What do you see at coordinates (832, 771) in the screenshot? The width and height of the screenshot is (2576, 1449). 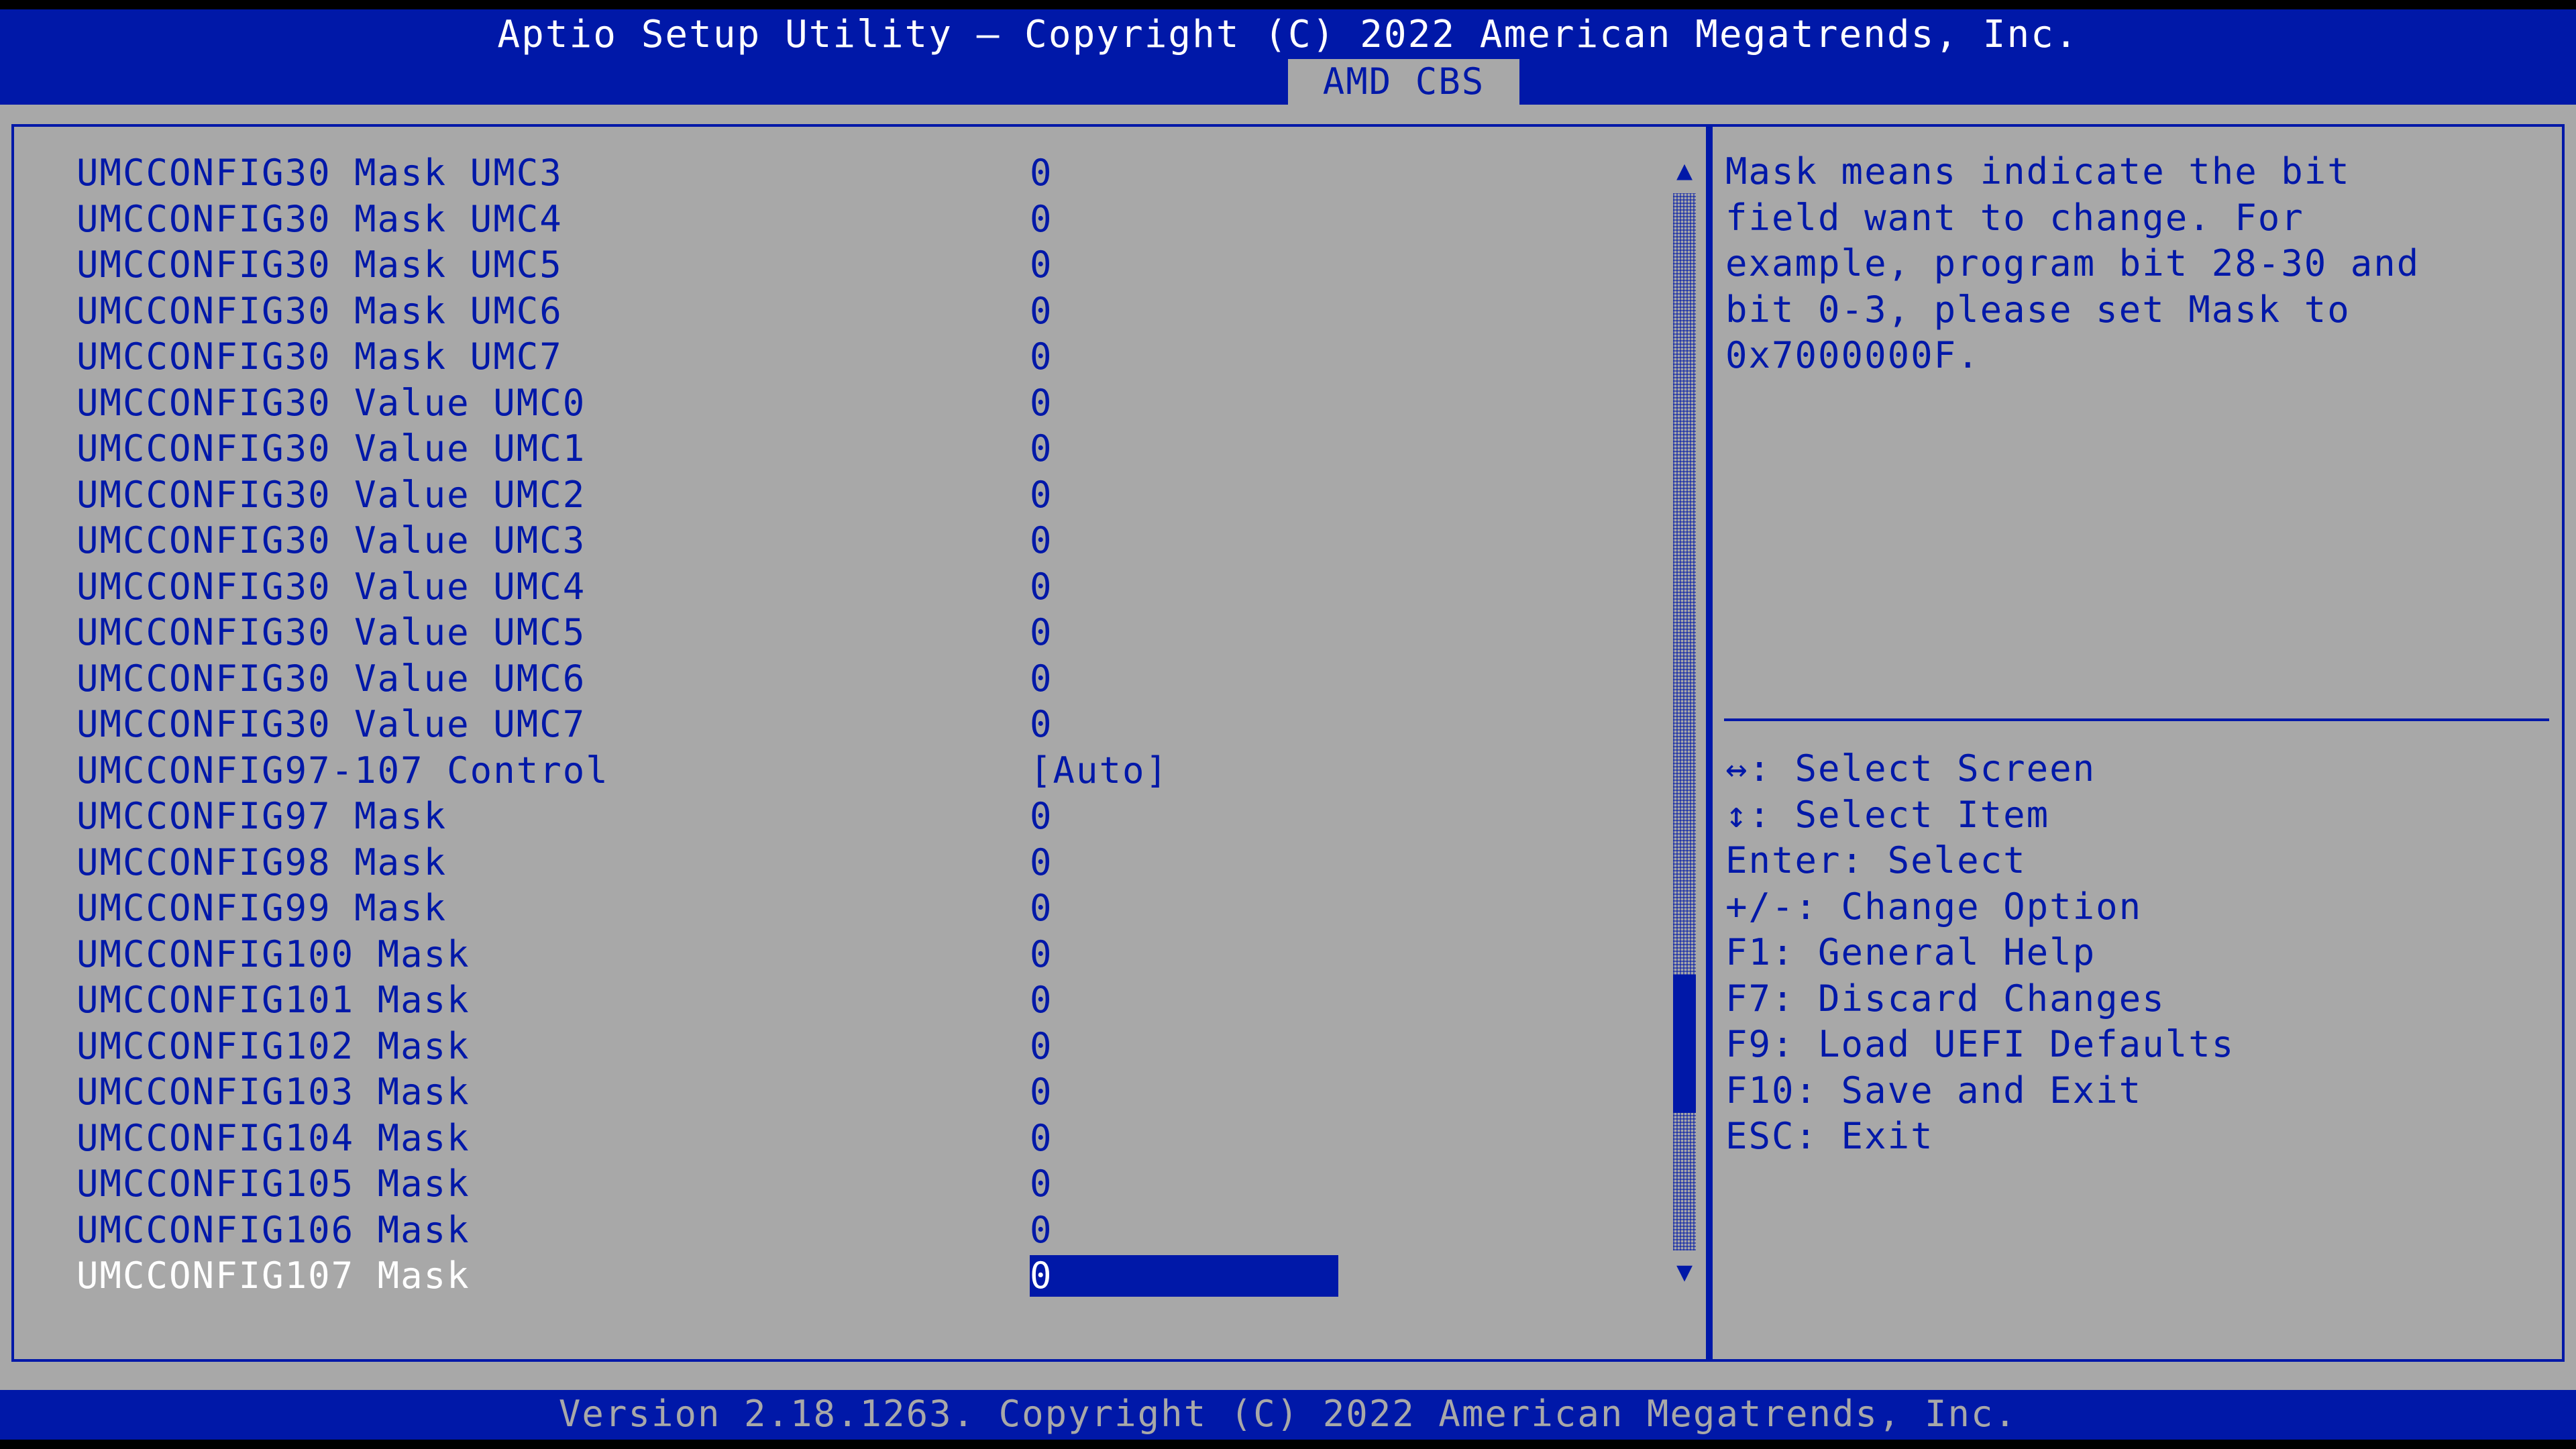 I see `setting-row: UMCCONFIG97-107 Control [Auto]` at bounding box center [832, 771].